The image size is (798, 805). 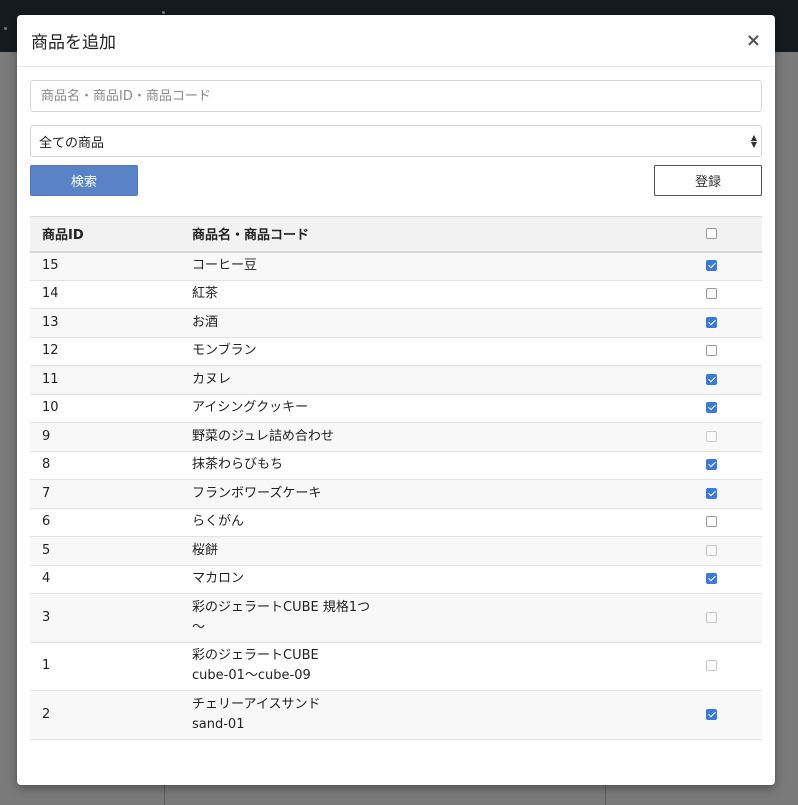 I want to click on modal-title: 商品を追加, so click(x=73, y=43).